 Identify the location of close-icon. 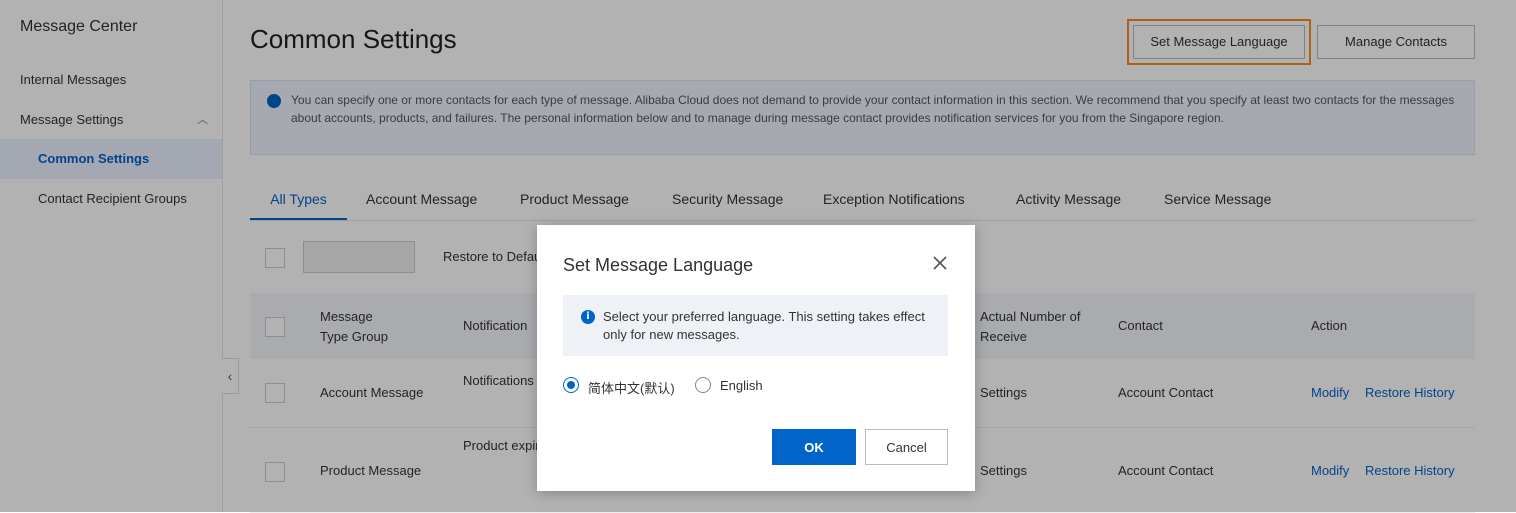
(940, 263).